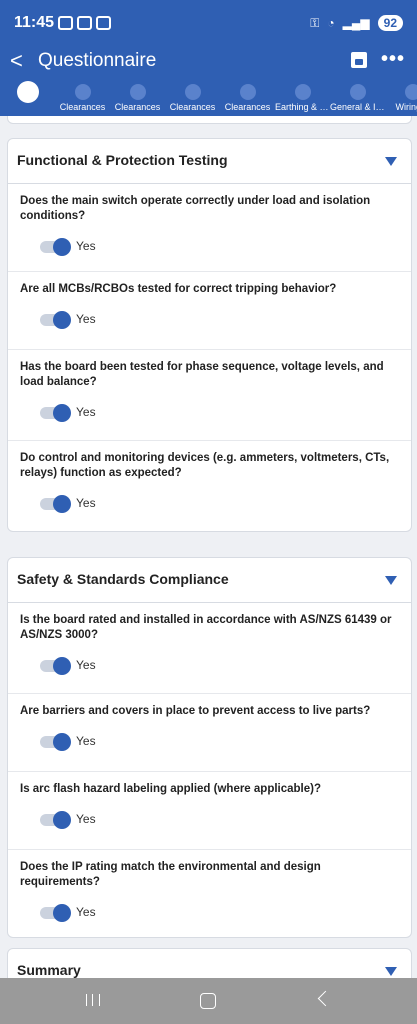 The height and width of the screenshot is (1024, 417). I want to click on system-icons: ⚿ ◔ ▂▄▆ 92, so click(356, 23).